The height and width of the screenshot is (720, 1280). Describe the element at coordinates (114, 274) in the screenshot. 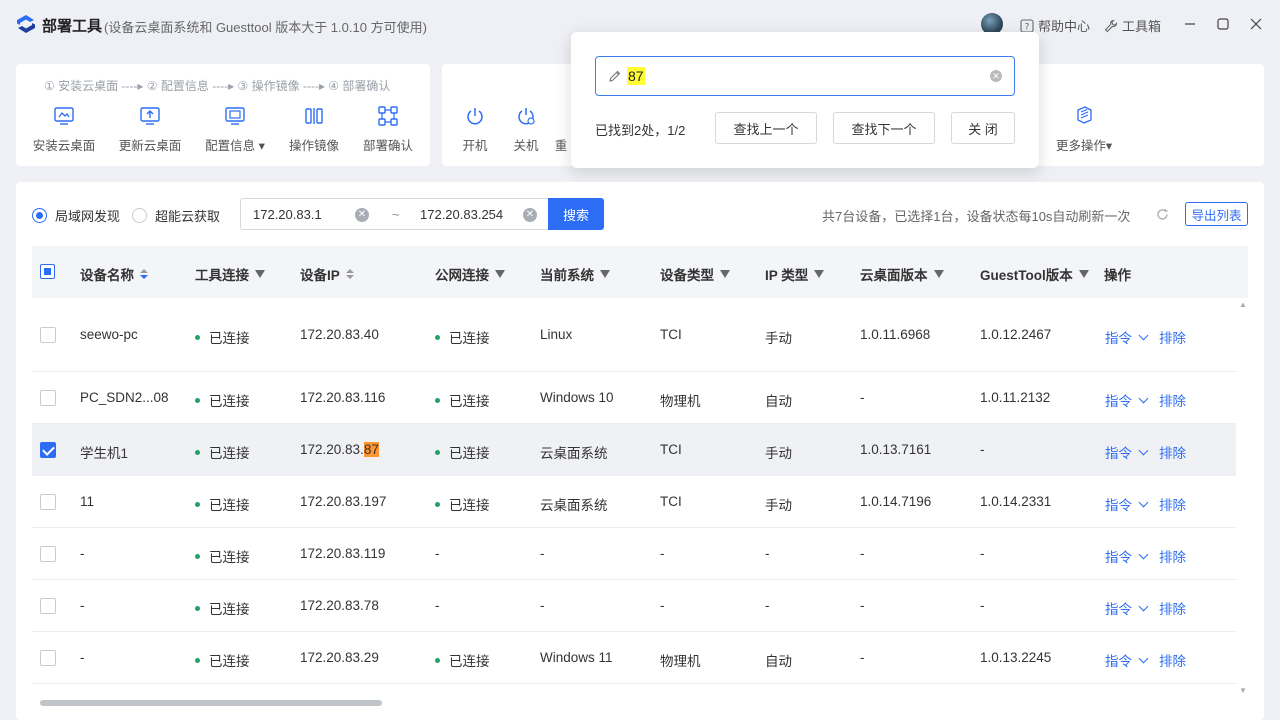

I see `col-device-name: 设备名称` at that location.